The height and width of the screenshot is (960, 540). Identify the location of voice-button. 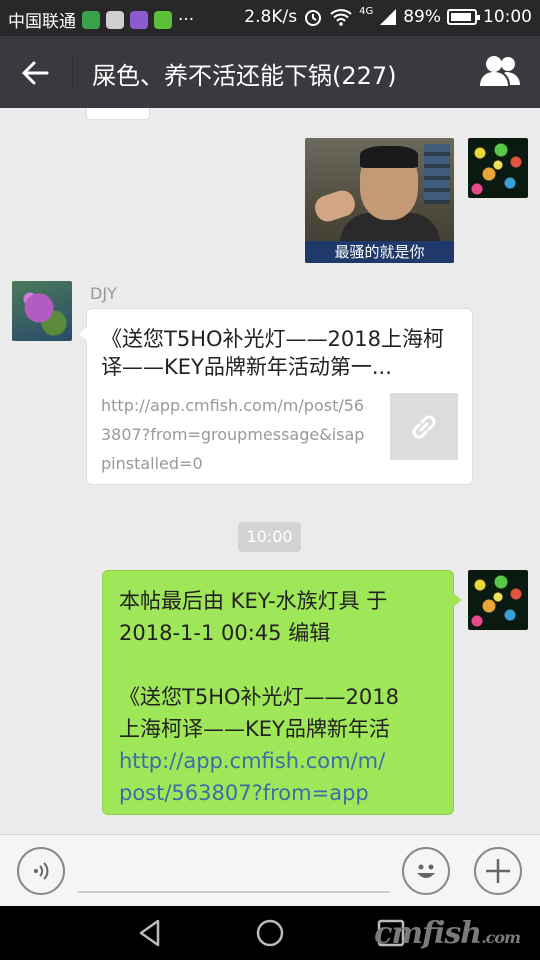
(41, 871).